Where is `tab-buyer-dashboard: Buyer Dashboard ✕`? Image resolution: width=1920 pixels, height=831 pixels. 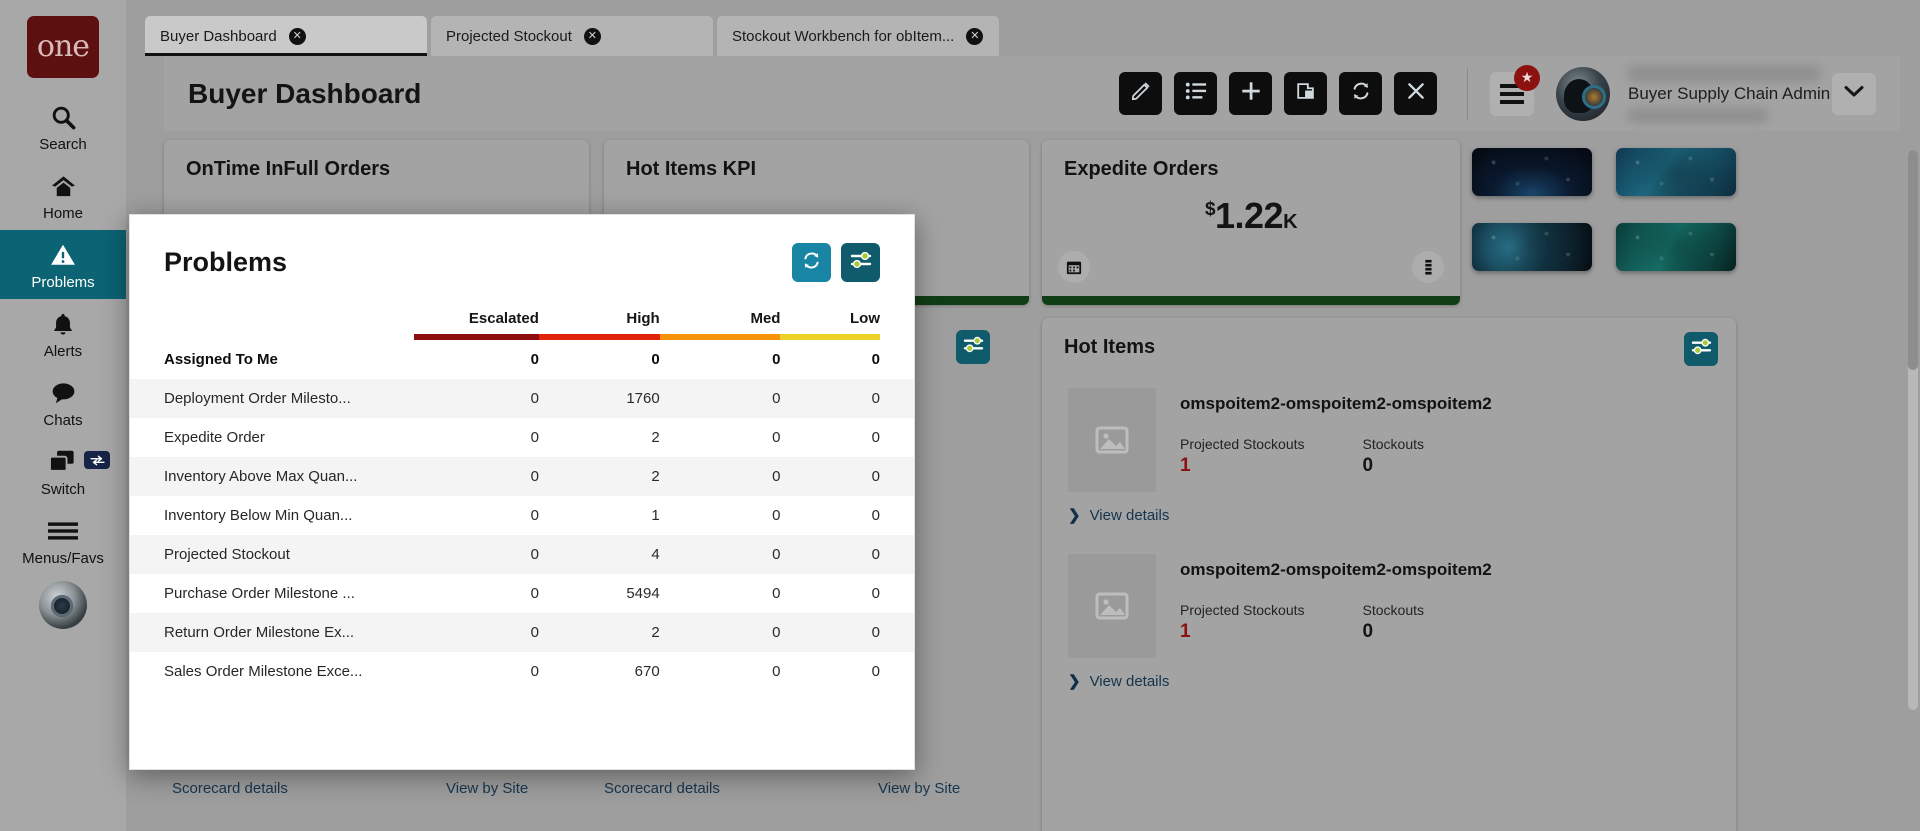
tab-buyer-dashboard: Buyer Dashboard ✕ is located at coordinates (286, 36).